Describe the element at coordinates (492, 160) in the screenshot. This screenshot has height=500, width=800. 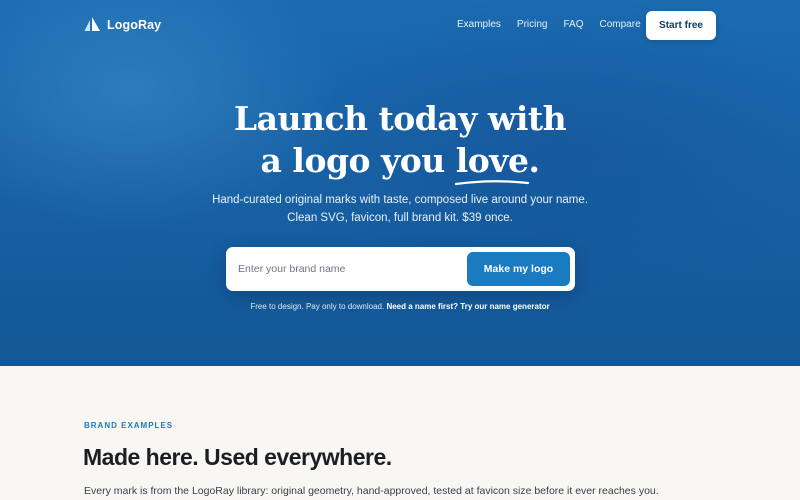
I see `headline-emphasis-word: love` at that location.